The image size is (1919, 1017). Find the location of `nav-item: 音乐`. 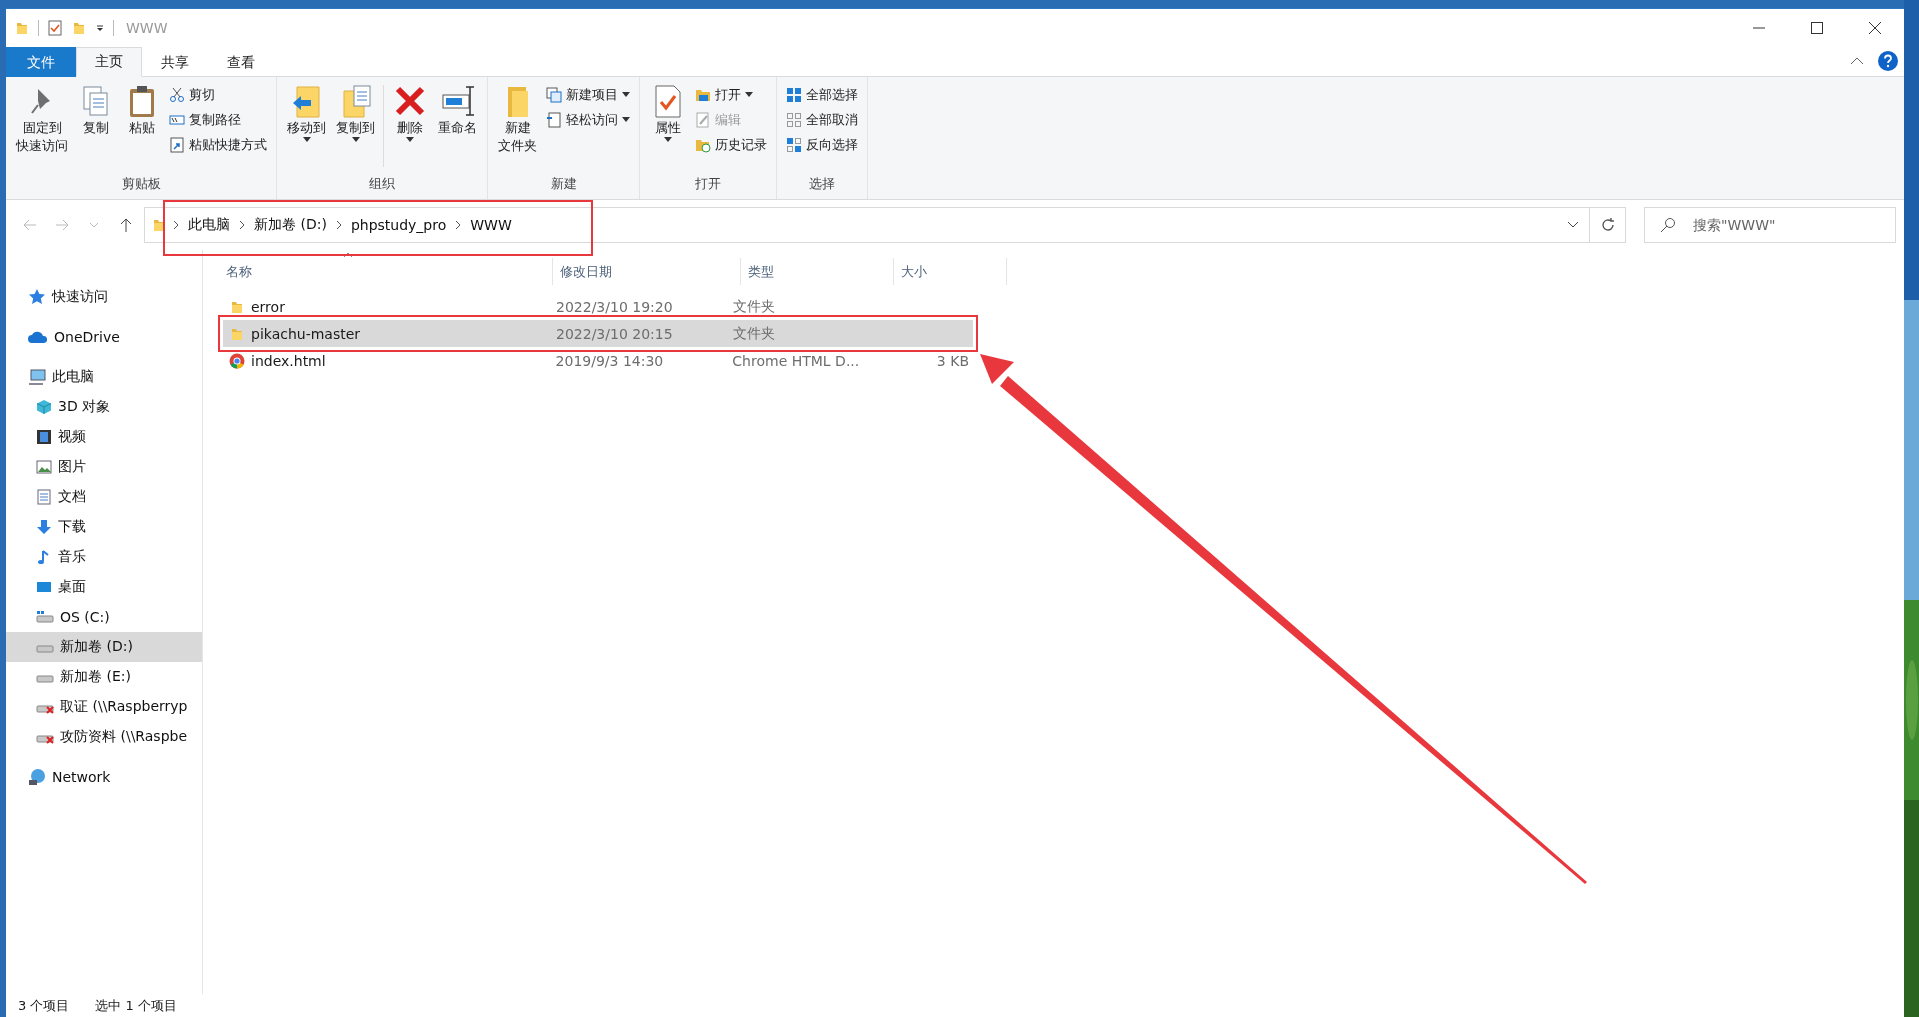

nav-item: 音乐 is located at coordinates (104, 557).